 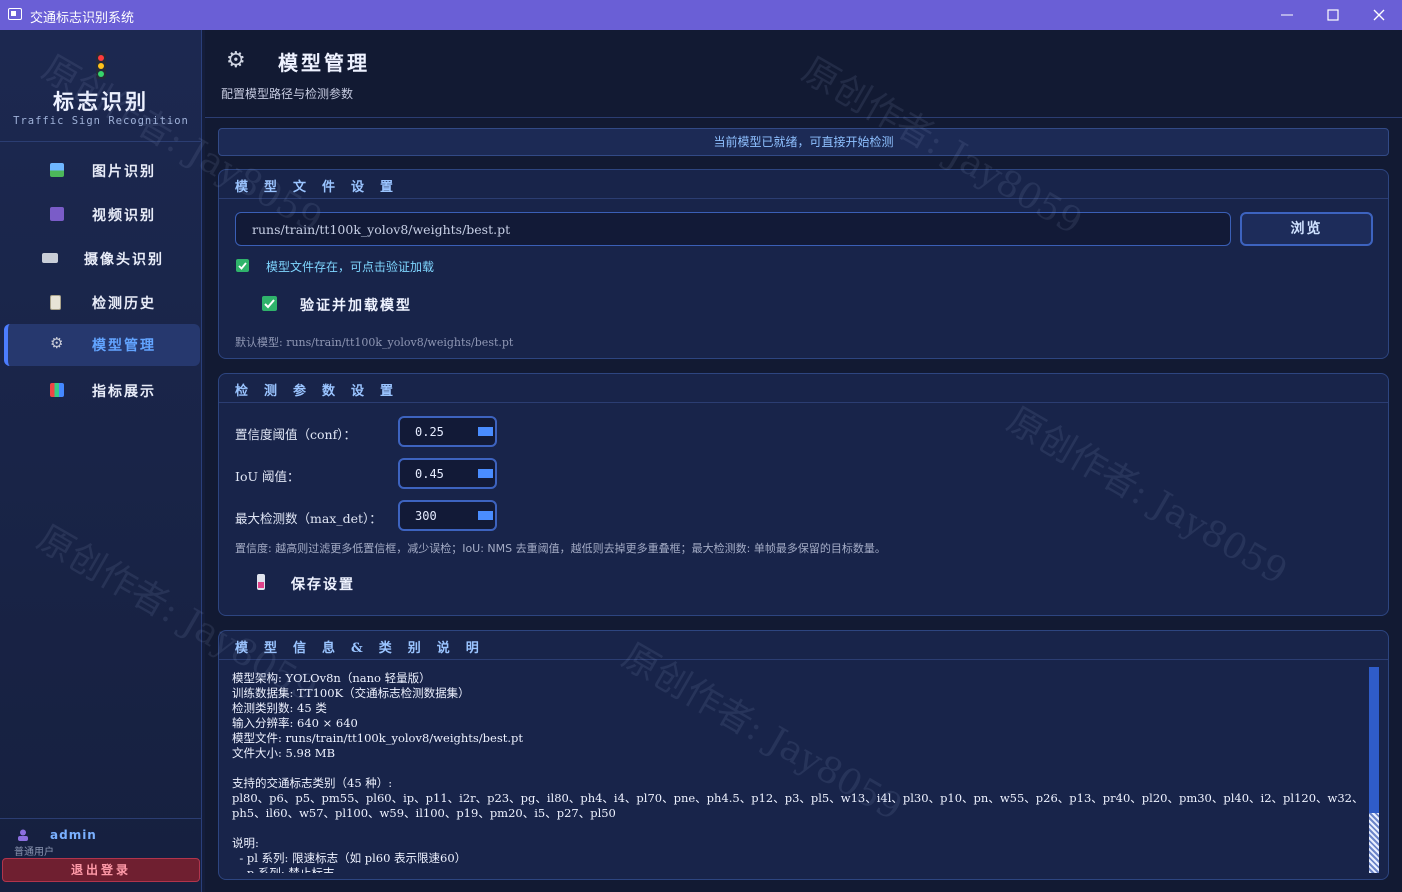 I want to click on user-role: 普通用户, so click(x=34, y=852).